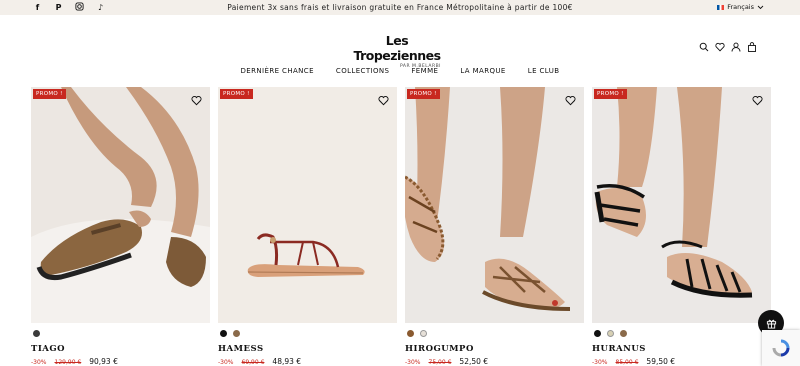 This screenshot has height=366, width=800. I want to click on original-price: 85,00 €, so click(627, 362).